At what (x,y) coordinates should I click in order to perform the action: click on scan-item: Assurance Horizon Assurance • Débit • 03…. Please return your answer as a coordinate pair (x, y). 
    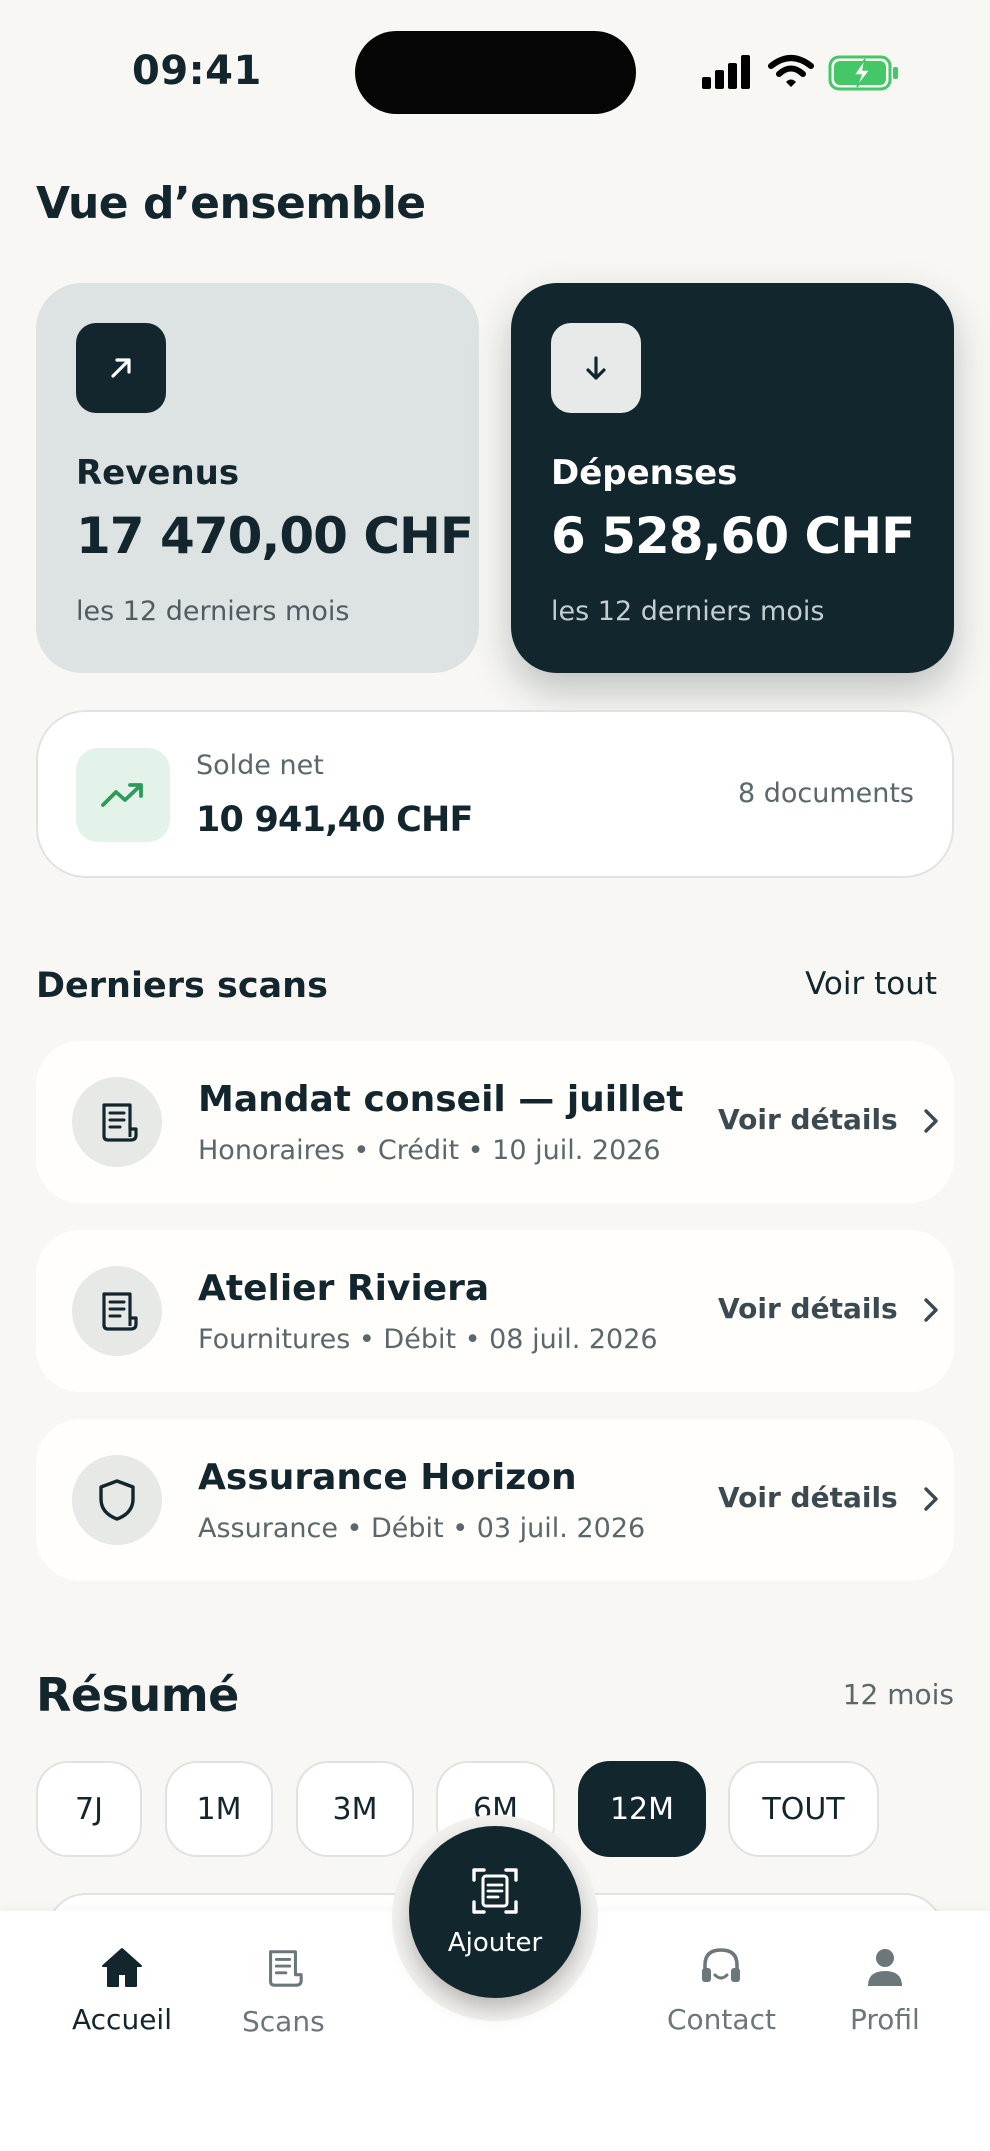
    Looking at the image, I should click on (495, 1500).